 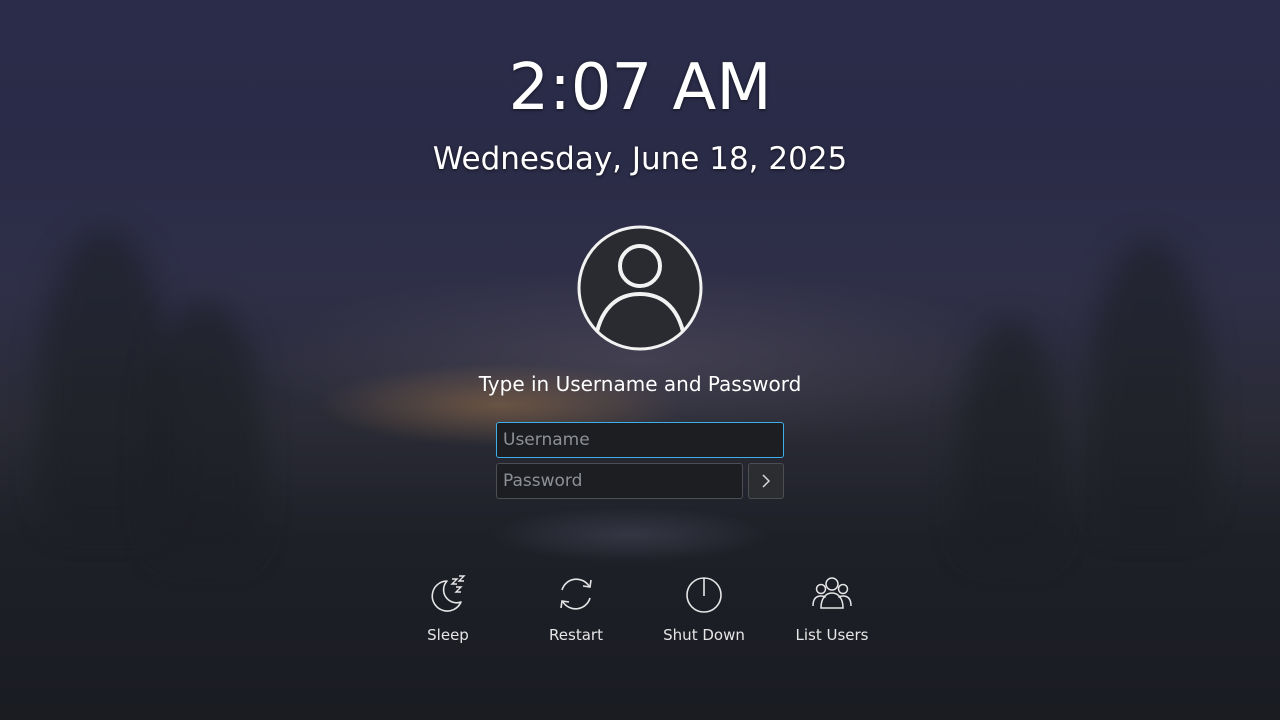 What do you see at coordinates (448, 635) in the screenshot?
I see `sleep-label: Sleep` at bounding box center [448, 635].